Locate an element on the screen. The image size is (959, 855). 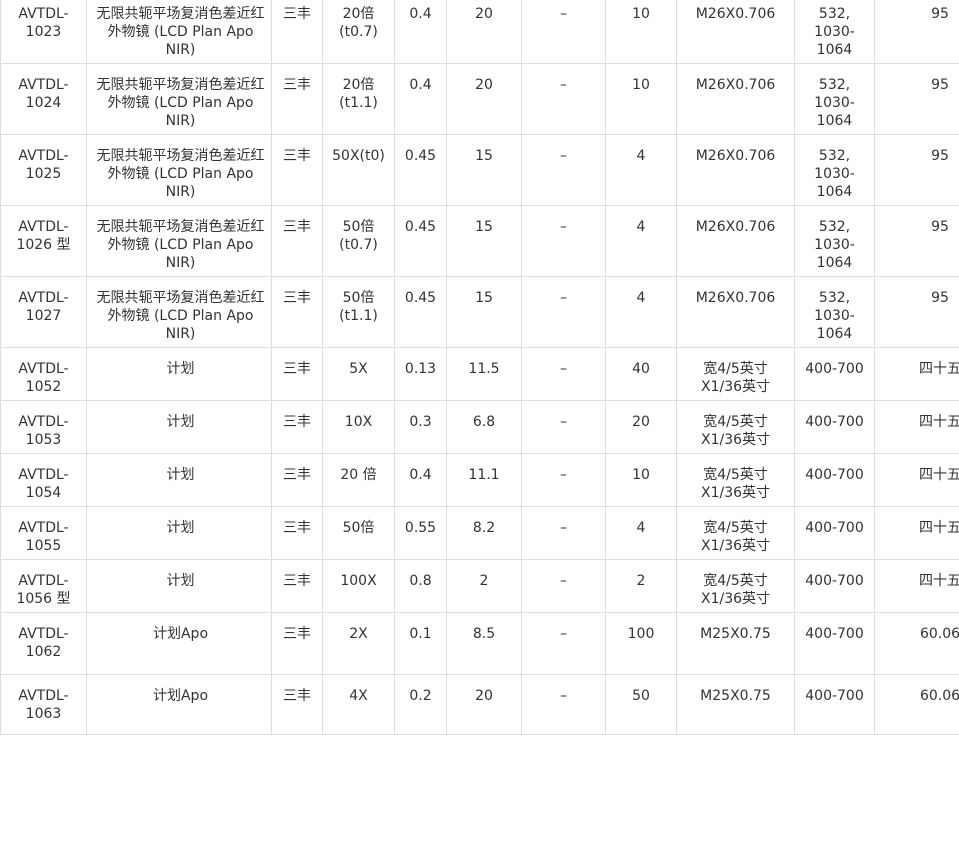
model-cell: AVTDL-1024 is located at coordinates (43, 99).